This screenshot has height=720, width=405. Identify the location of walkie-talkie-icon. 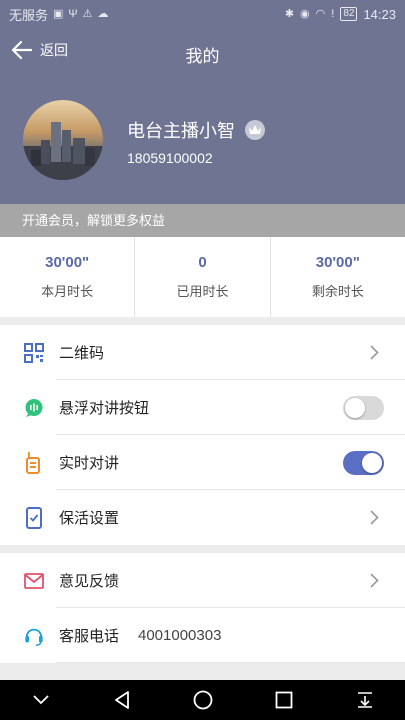
(34, 463).